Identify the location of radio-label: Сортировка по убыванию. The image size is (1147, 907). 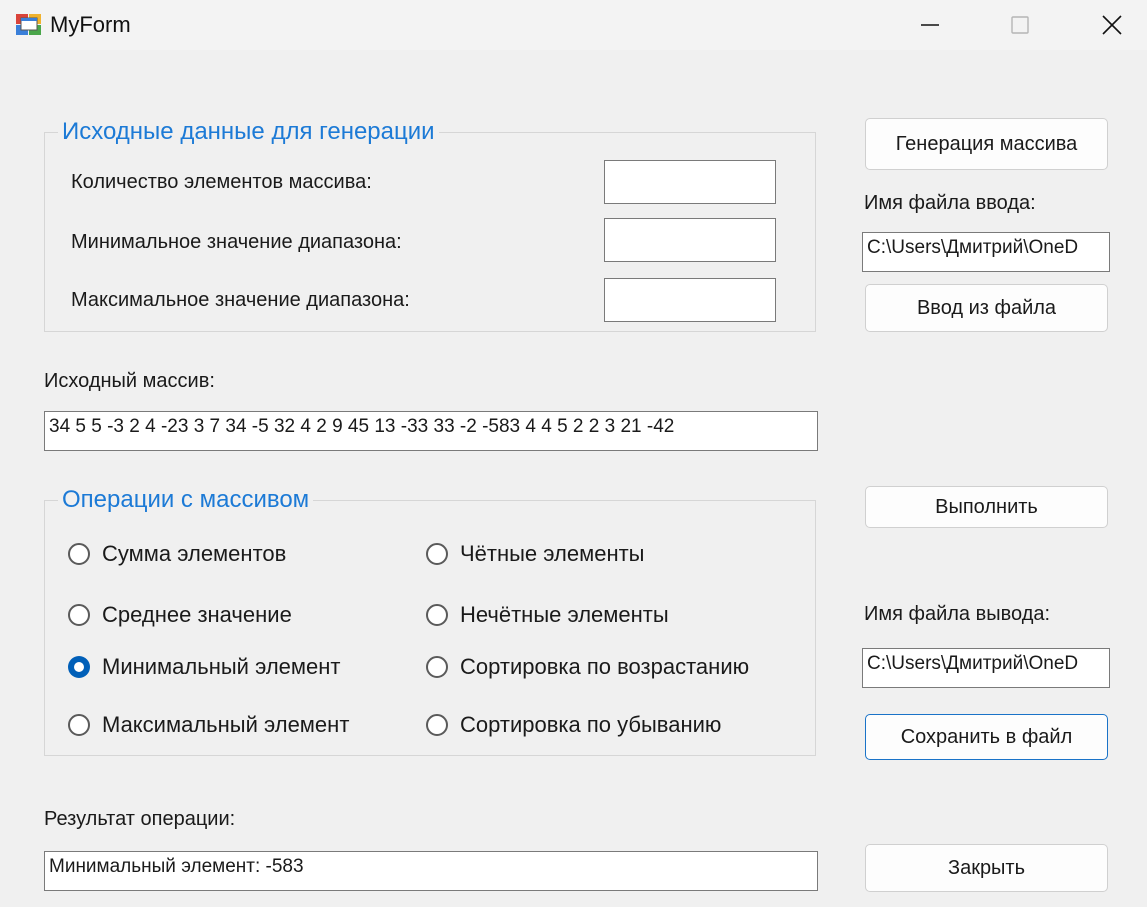
(591, 724).